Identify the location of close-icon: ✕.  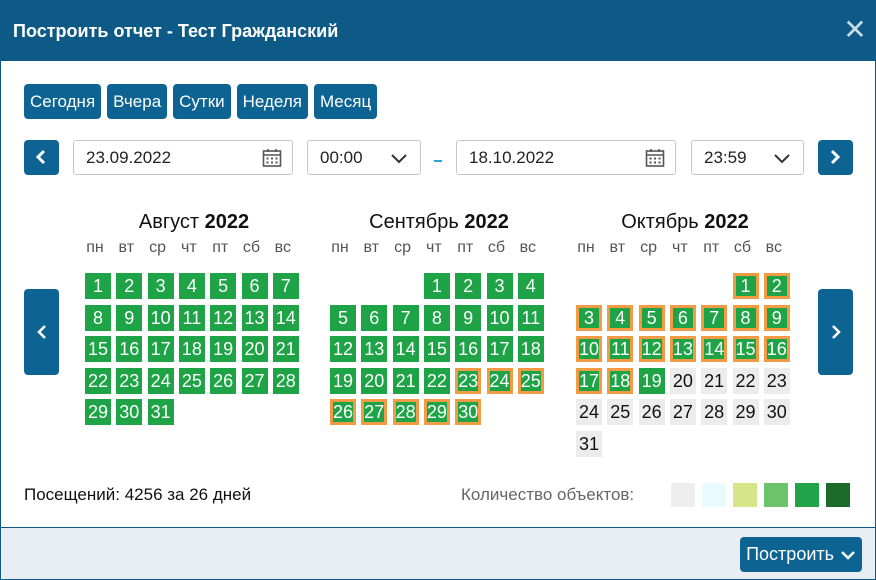
(855, 30).